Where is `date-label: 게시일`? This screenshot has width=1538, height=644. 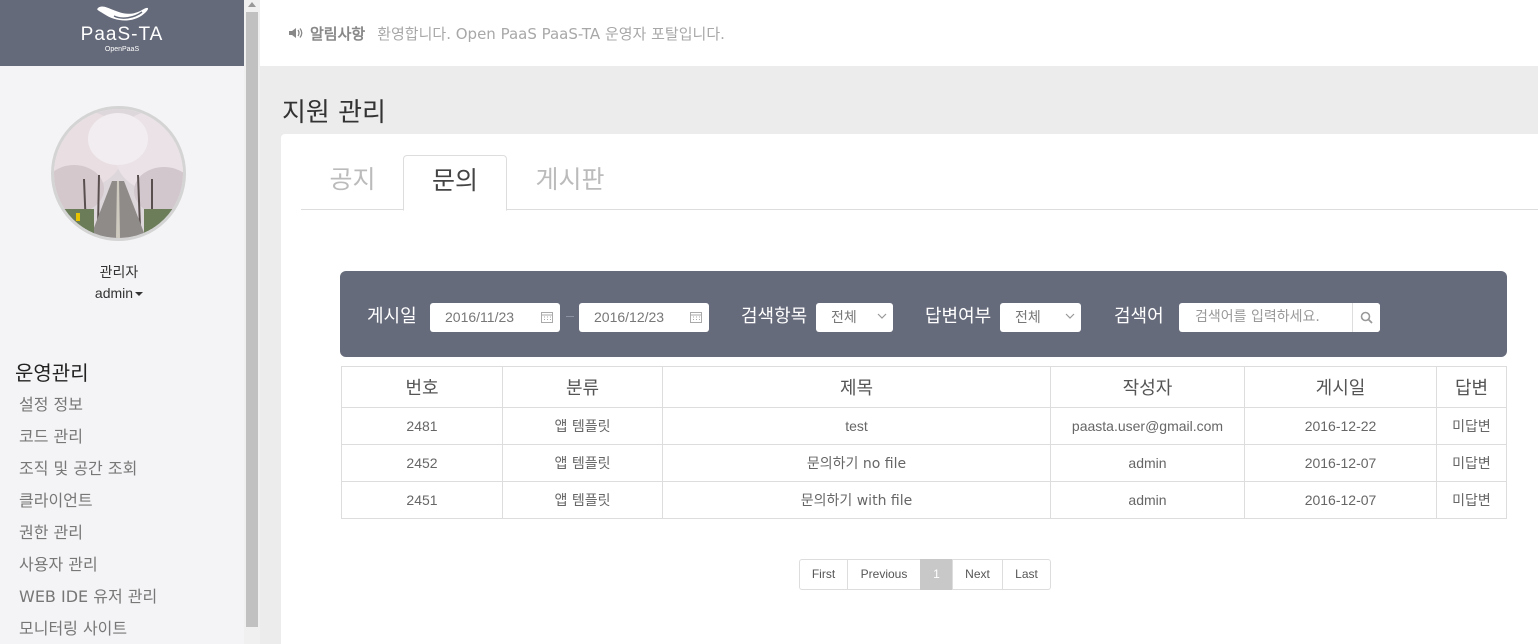 date-label: 게시일 is located at coordinates (392, 316).